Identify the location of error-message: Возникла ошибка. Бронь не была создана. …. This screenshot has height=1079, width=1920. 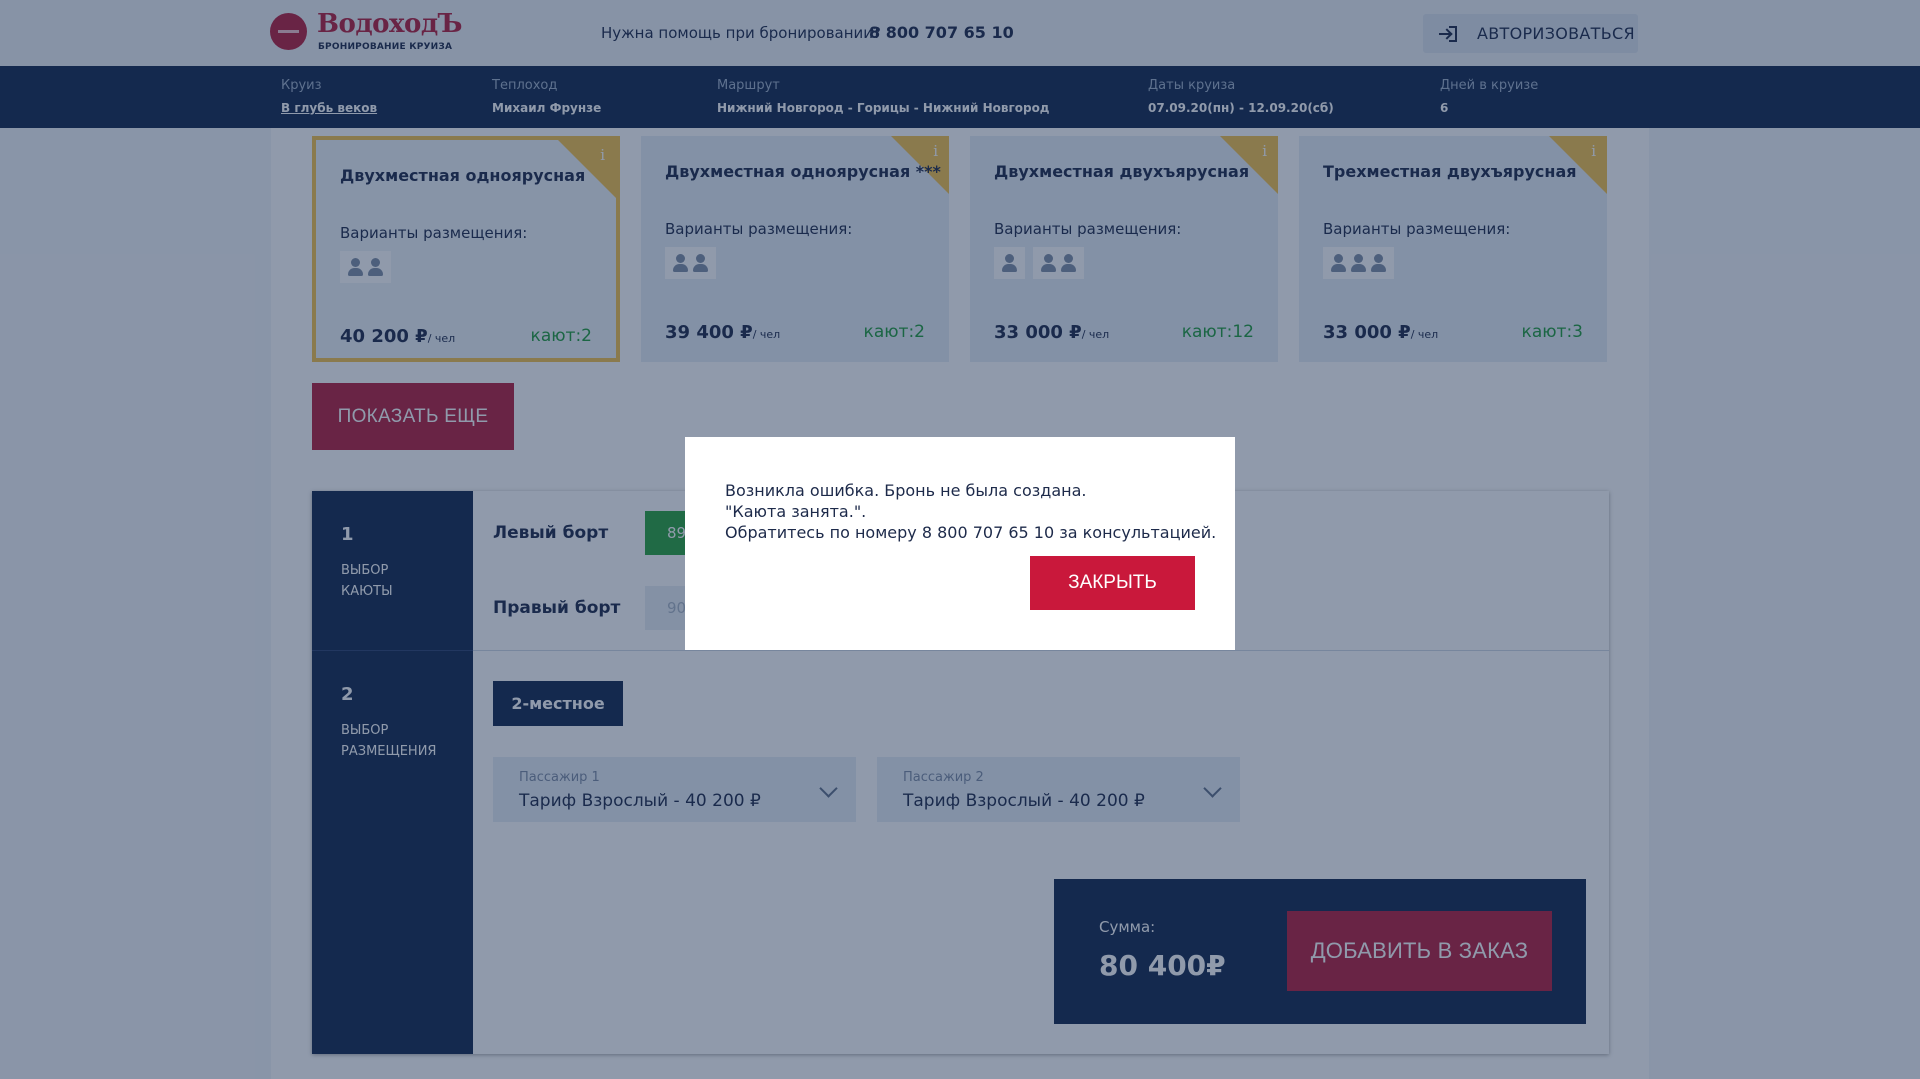
(970, 511).